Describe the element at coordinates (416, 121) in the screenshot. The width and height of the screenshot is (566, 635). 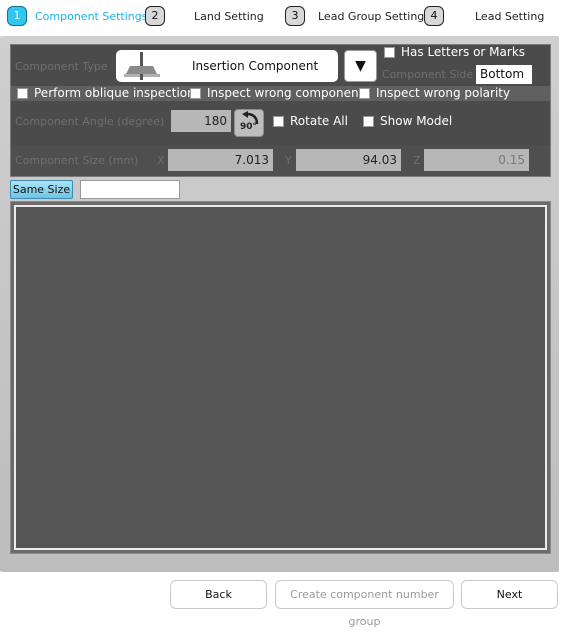
I see `show-model-label: Show Model` at that location.